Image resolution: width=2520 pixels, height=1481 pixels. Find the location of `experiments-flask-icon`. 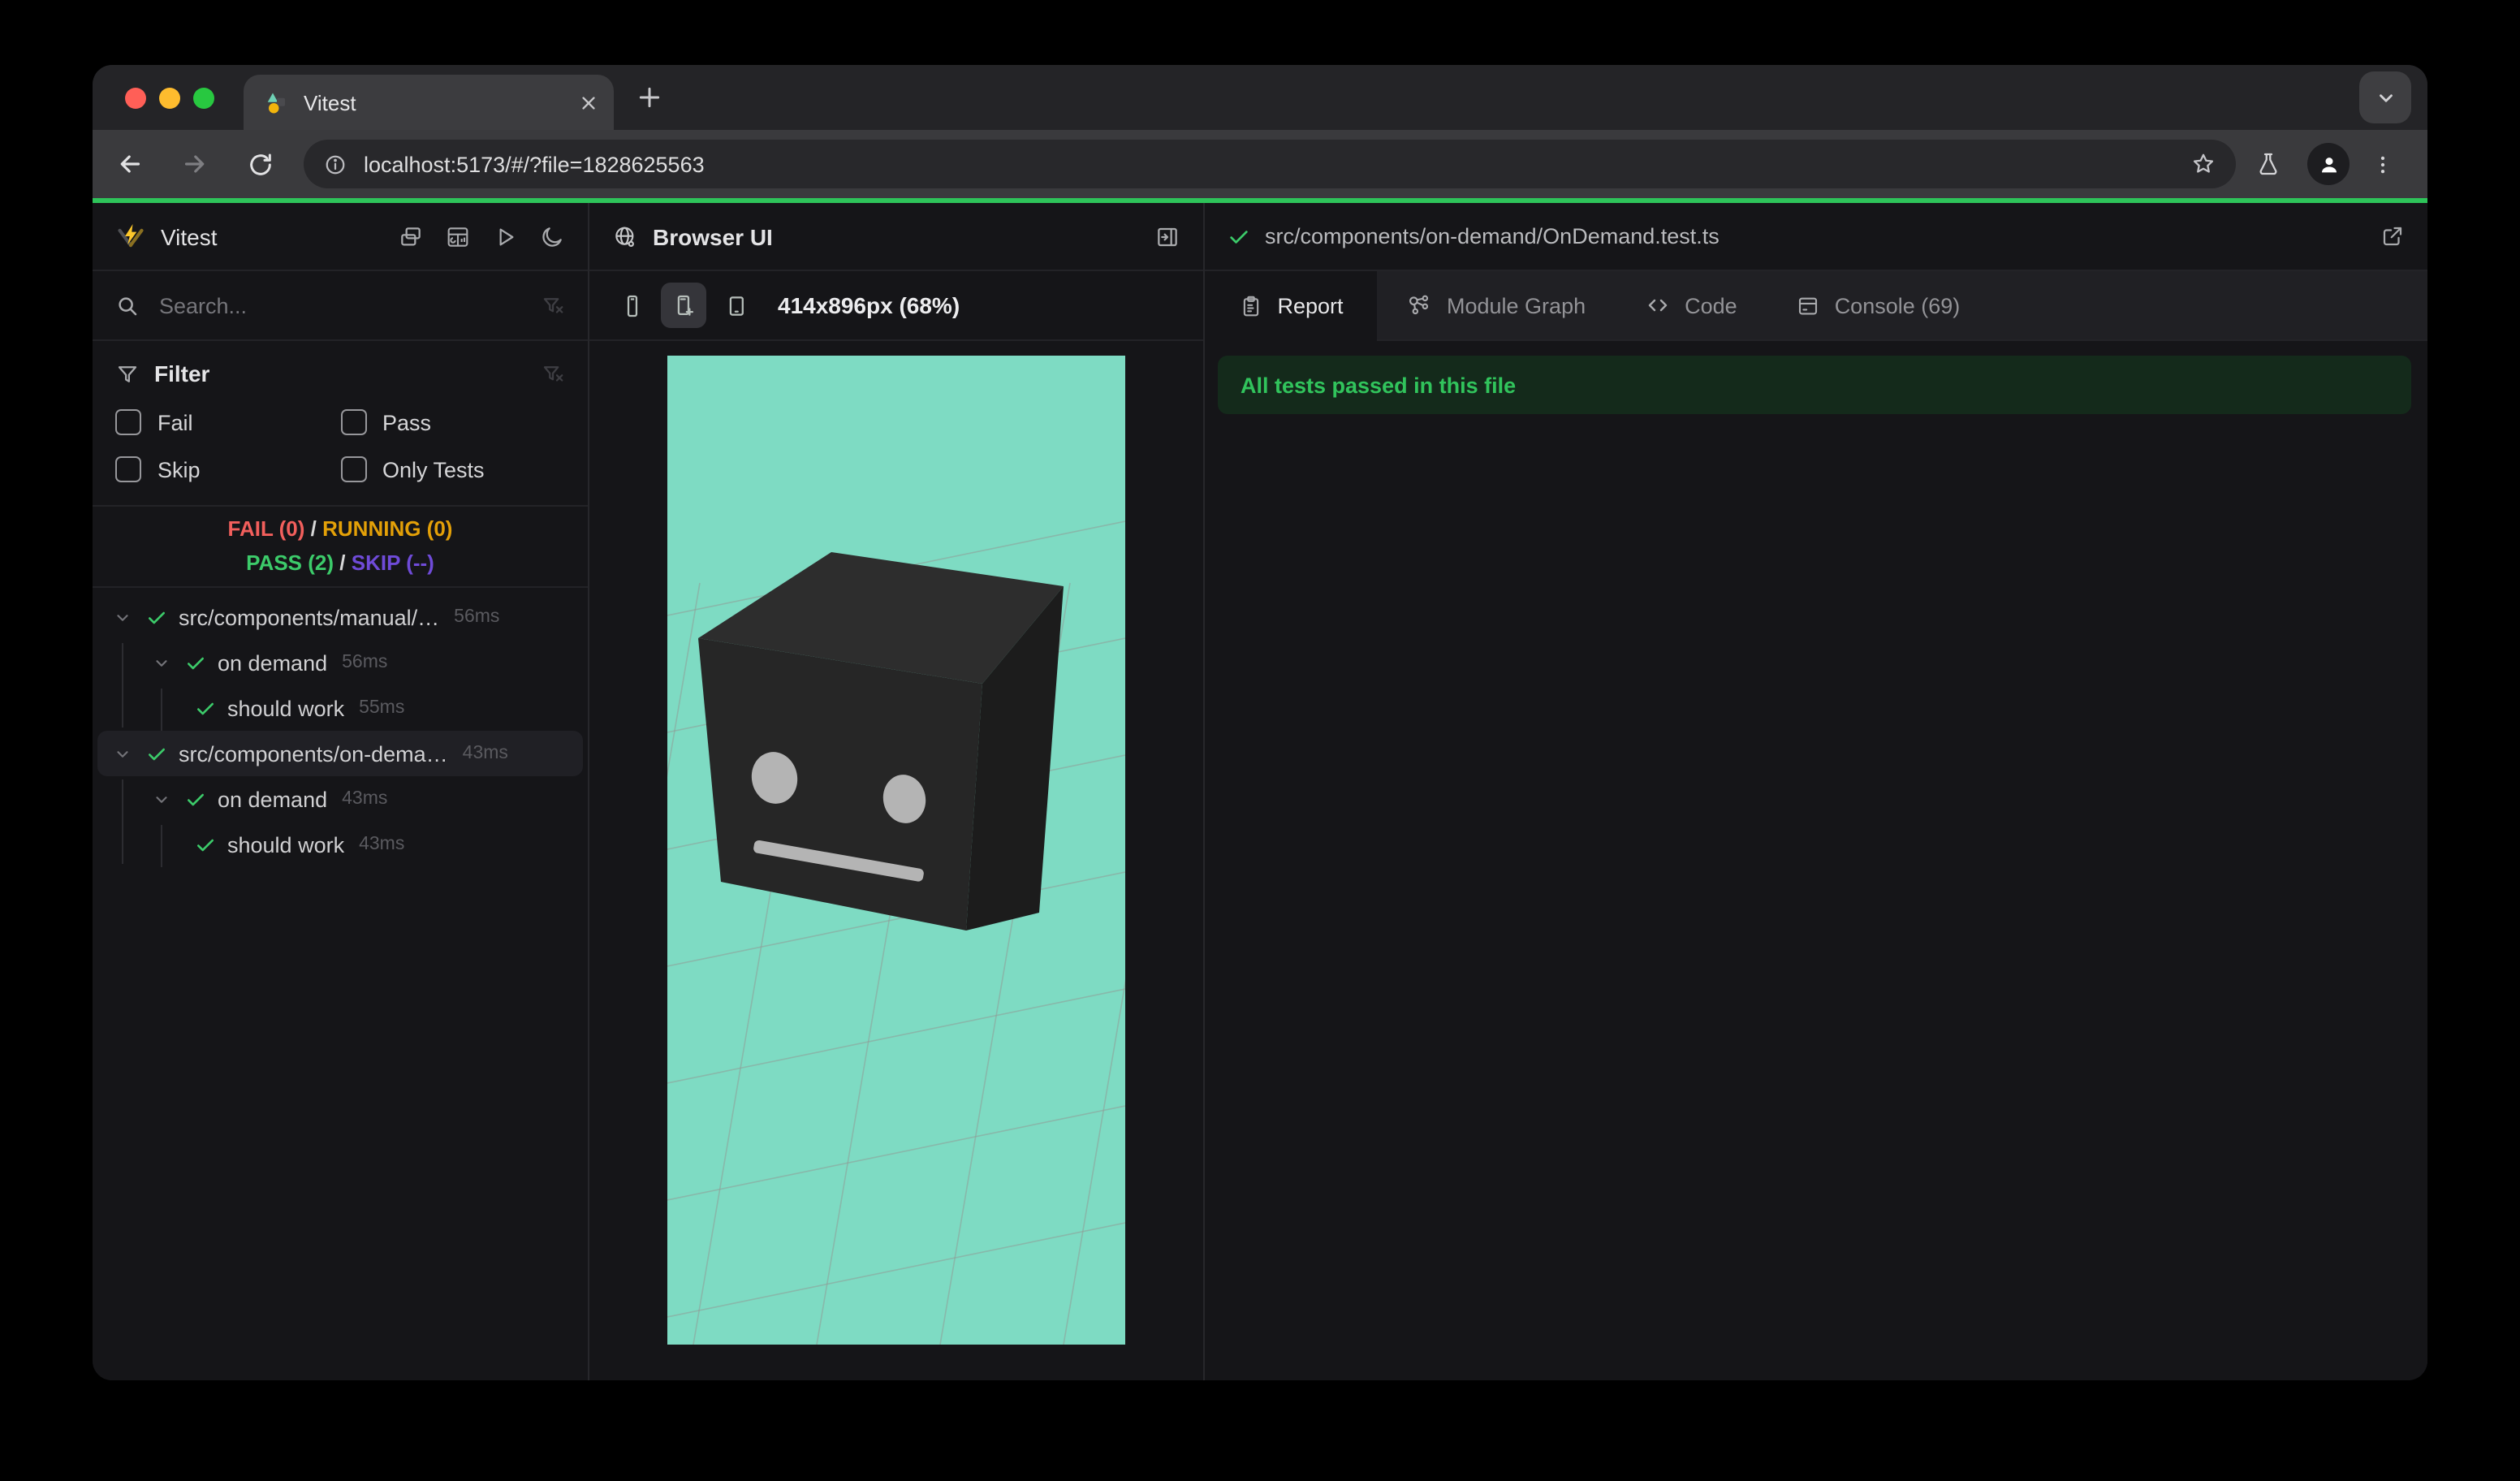

experiments-flask-icon is located at coordinates (2268, 164).